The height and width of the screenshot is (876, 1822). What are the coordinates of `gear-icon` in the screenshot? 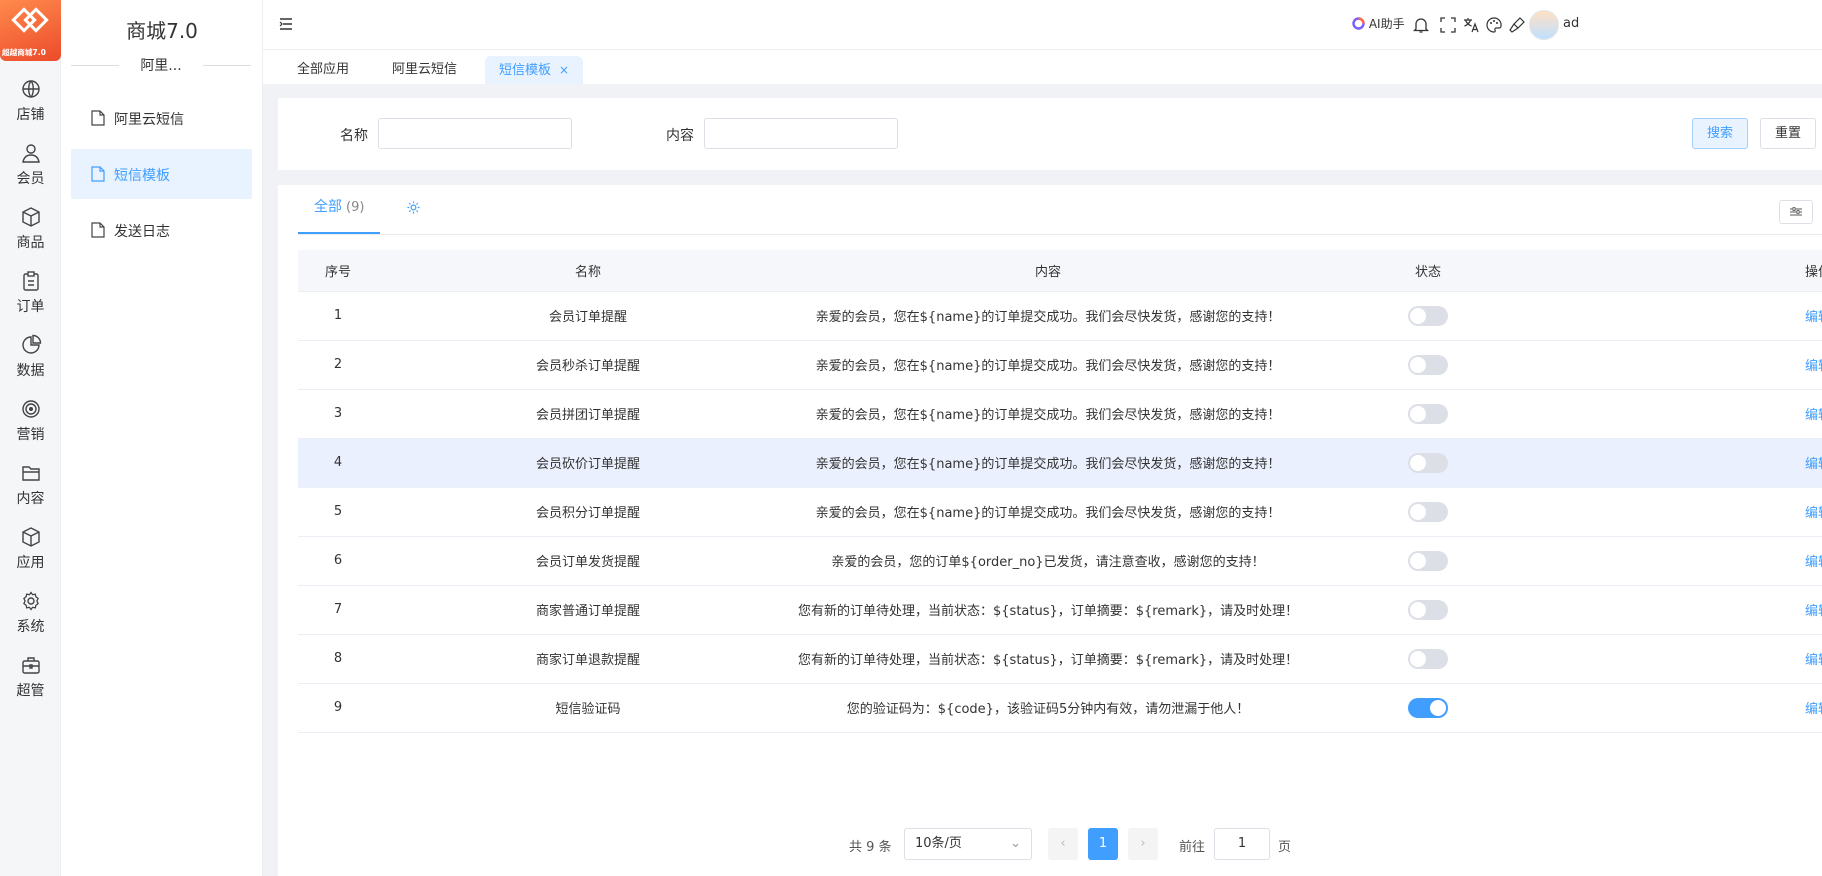 It's located at (30, 601).